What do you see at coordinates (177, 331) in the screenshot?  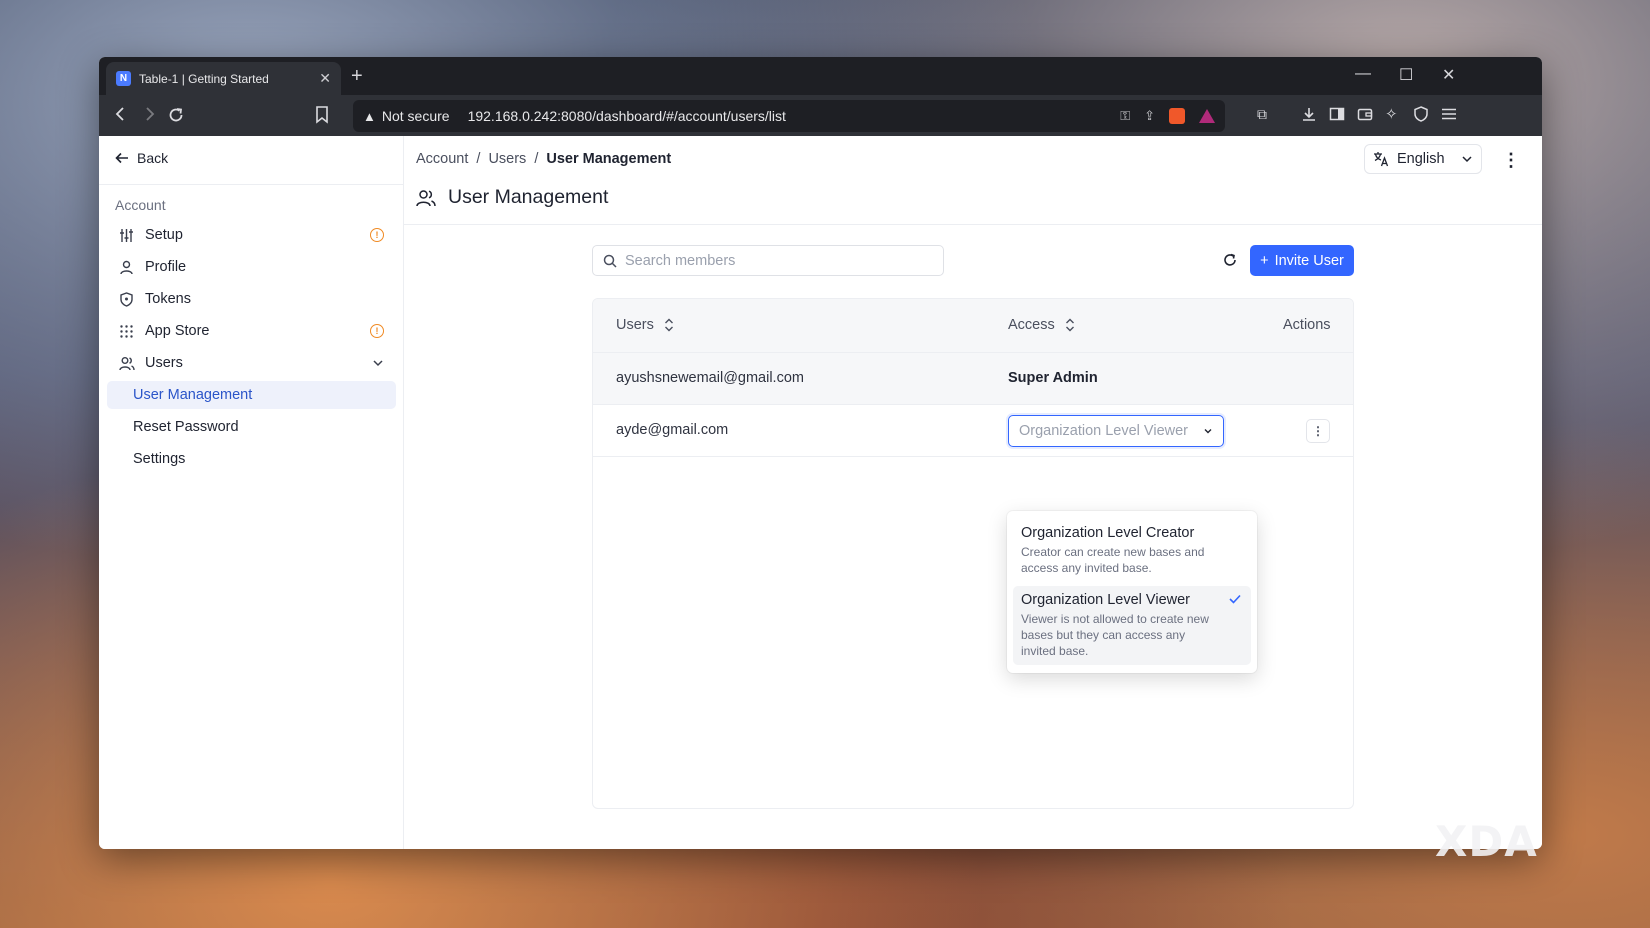 I see `sidebar-item-label: App Store` at bounding box center [177, 331].